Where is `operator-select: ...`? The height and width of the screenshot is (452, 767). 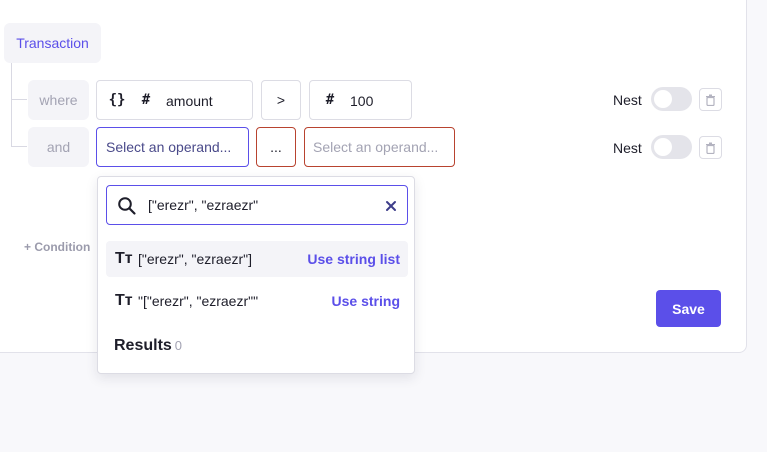
operator-select: ... is located at coordinates (276, 147).